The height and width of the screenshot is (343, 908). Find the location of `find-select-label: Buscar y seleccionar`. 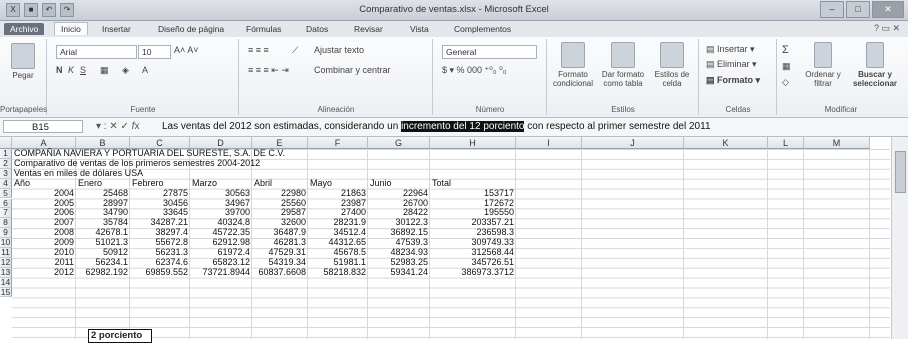

find-select-label: Buscar y seleccionar is located at coordinates (875, 79).